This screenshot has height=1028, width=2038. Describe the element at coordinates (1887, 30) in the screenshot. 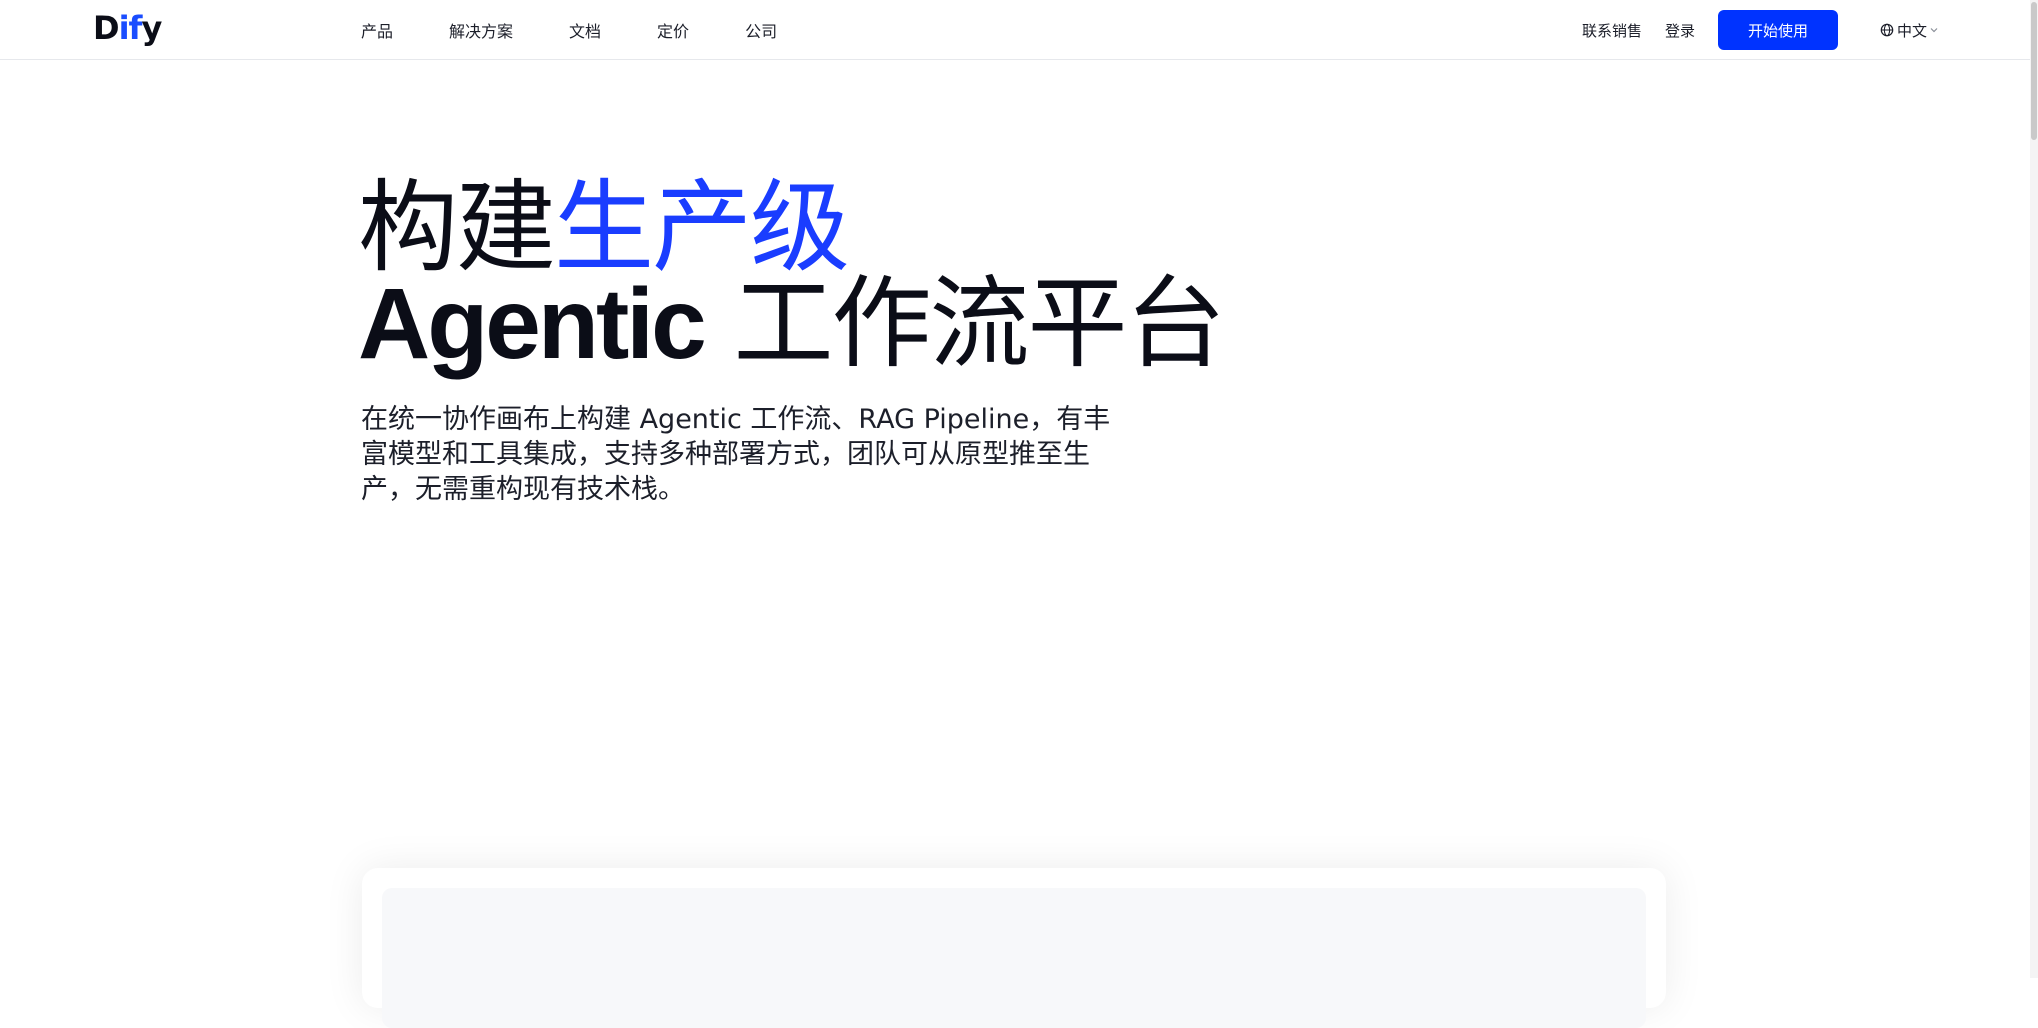

I see `globe-icon` at that location.